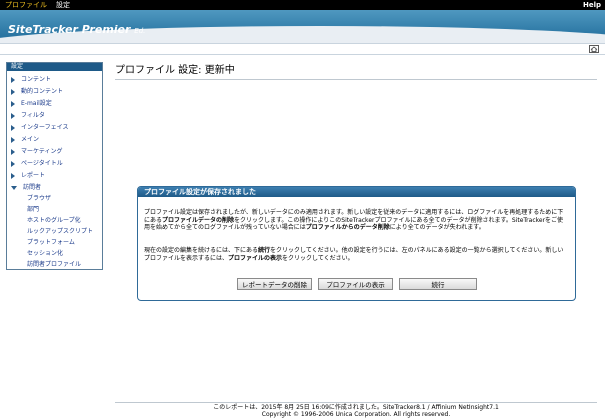  What do you see at coordinates (274, 284) in the screenshot?
I see `delete-report-data-button: レポートデータの削除` at bounding box center [274, 284].